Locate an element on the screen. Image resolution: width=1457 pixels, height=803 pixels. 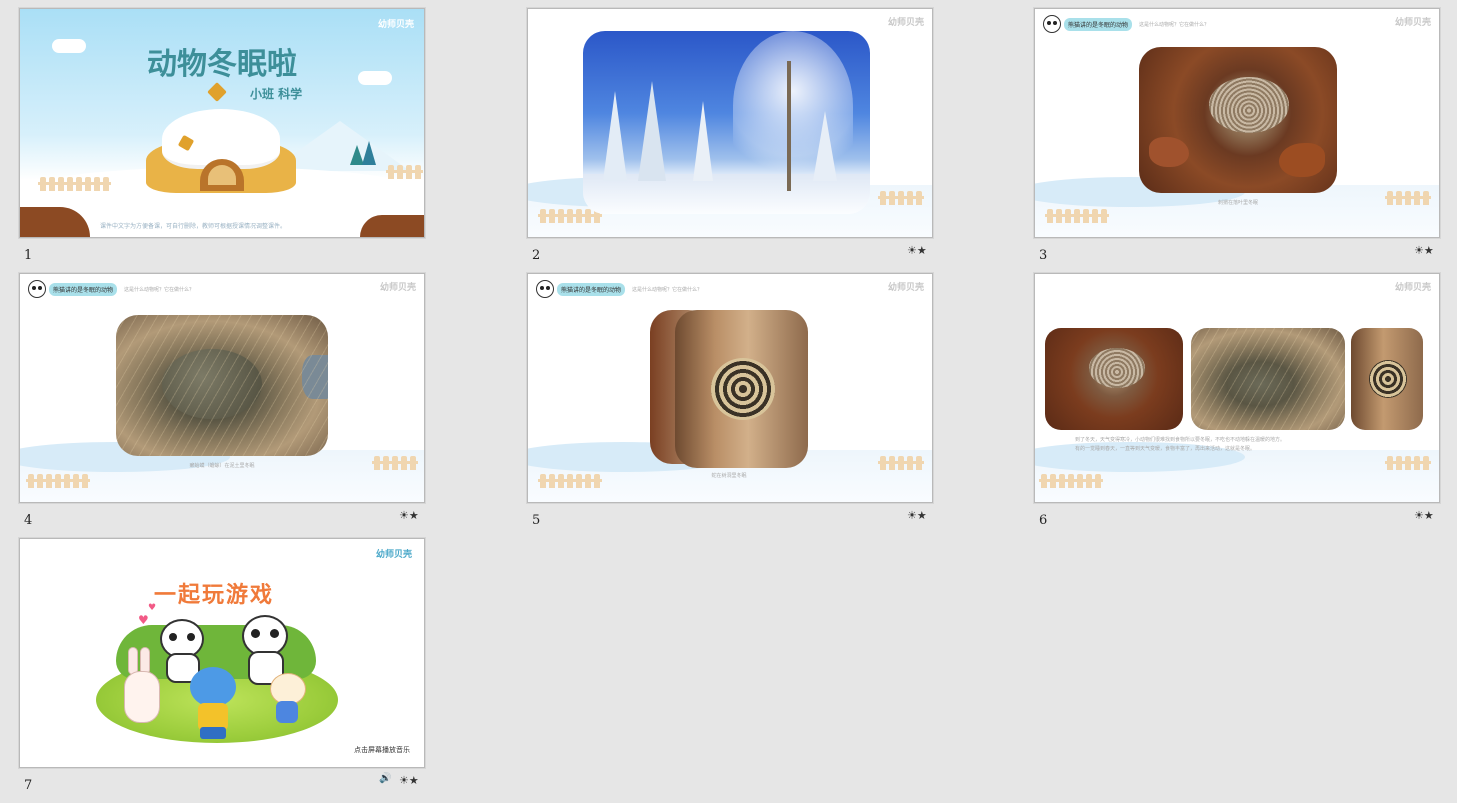
slide-thumbnail-2: 幼师贝壳 is located at coordinates (730, 123).